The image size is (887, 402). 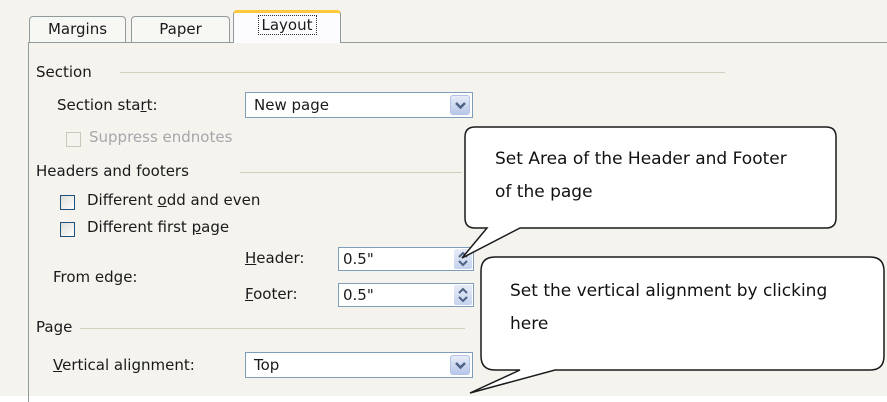 I want to click on headers-footers-group-title: Headers and footers, so click(x=115, y=171).